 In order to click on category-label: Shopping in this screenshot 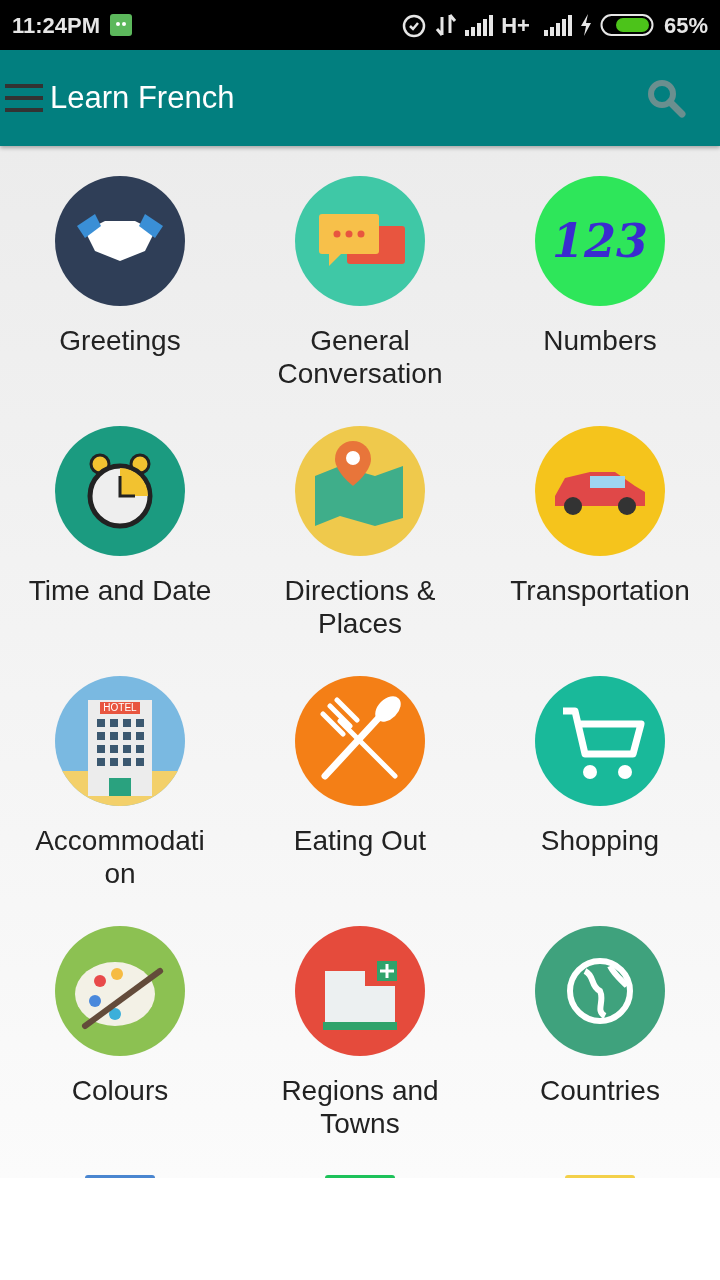, I will do `click(600, 840)`.